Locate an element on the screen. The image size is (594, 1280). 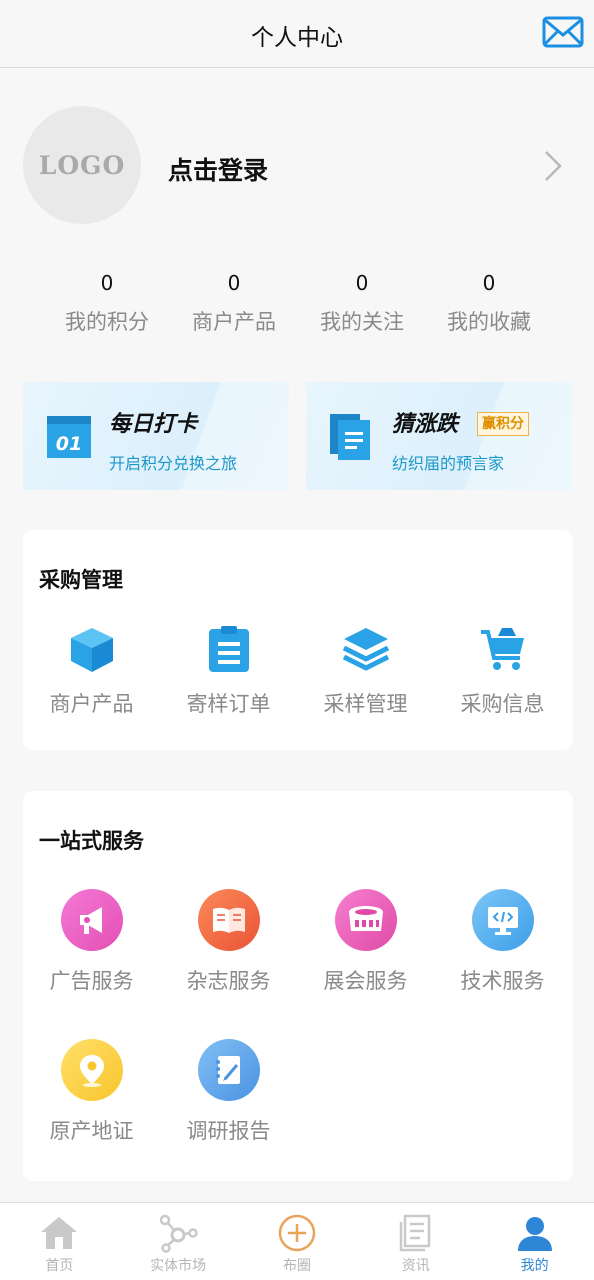
stat-label: 我的收藏 is located at coordinates (489, 322).